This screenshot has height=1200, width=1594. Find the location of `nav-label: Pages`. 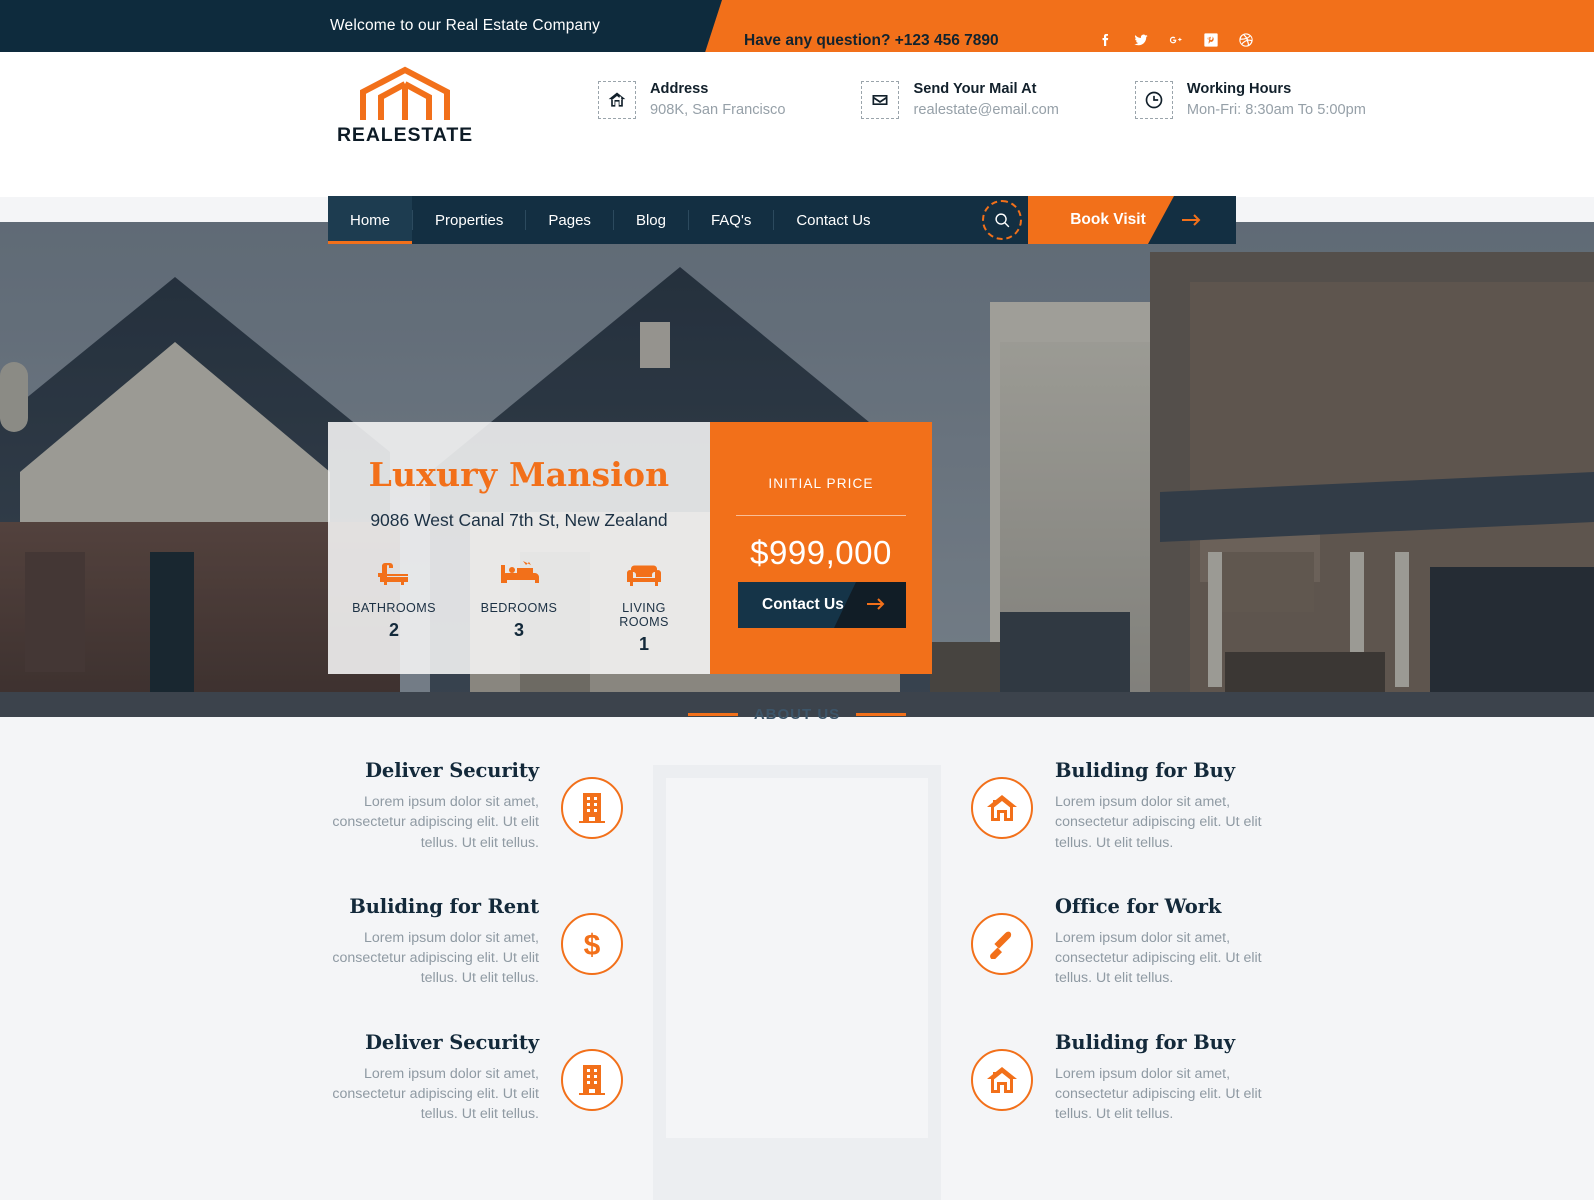

nav-label: Pages is located at coordinates (569, 220).